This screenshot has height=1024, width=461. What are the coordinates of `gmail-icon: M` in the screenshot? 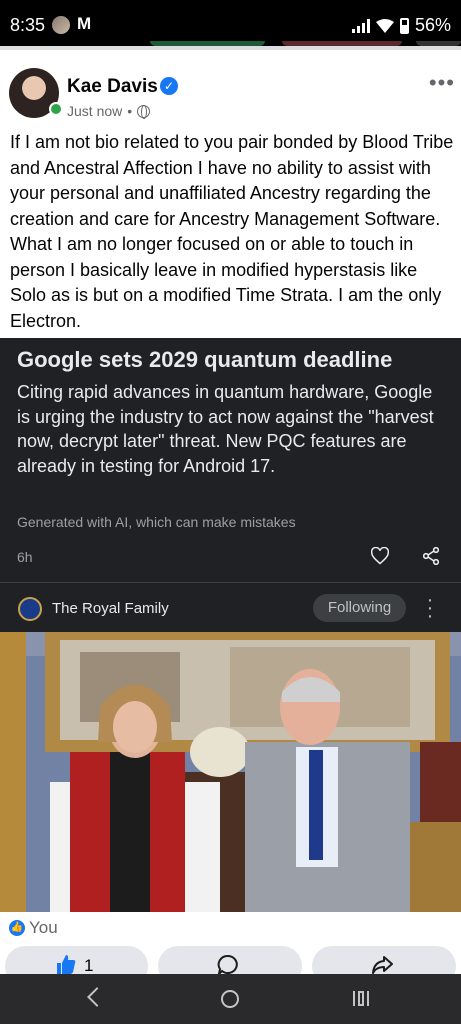 It's located at (84, 23).